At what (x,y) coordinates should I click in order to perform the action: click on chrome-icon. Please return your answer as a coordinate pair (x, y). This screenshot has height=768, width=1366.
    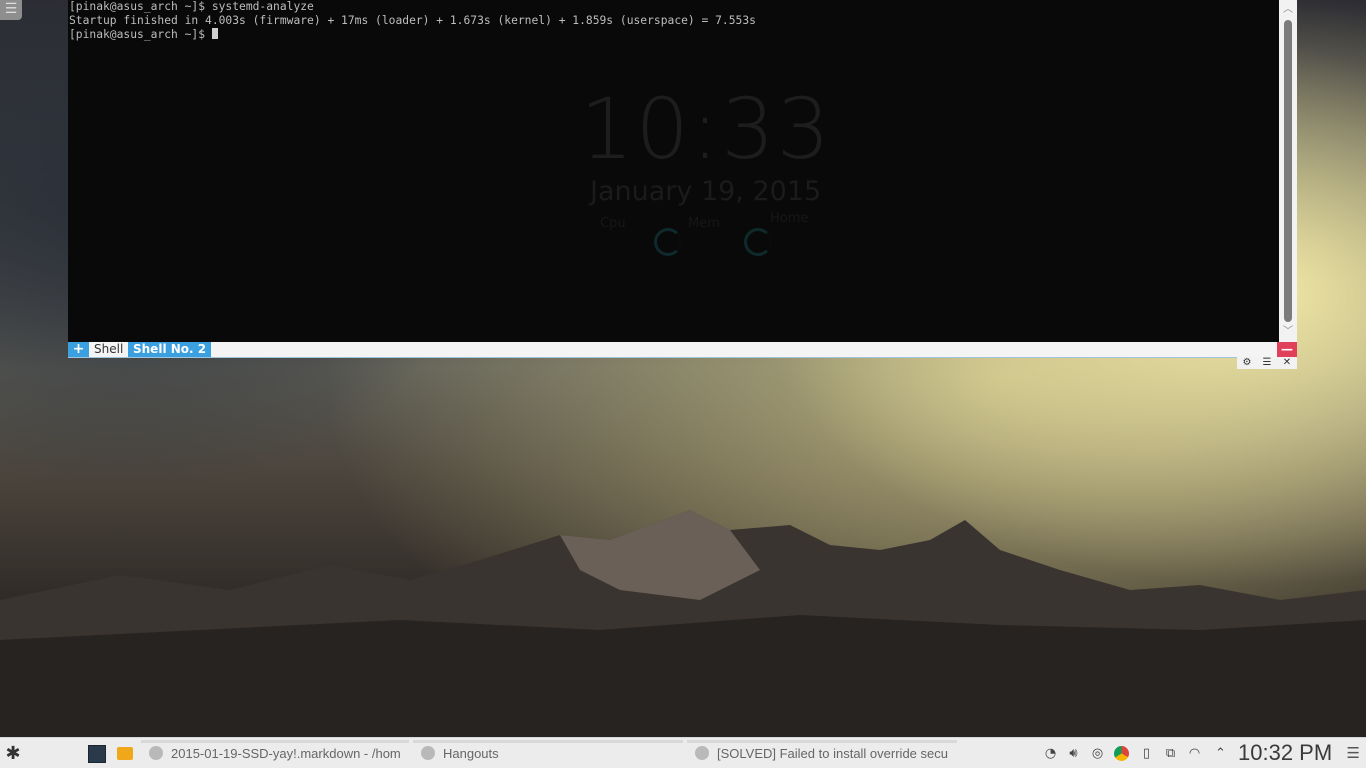
    Looking at the image, I should click on (702, 753).